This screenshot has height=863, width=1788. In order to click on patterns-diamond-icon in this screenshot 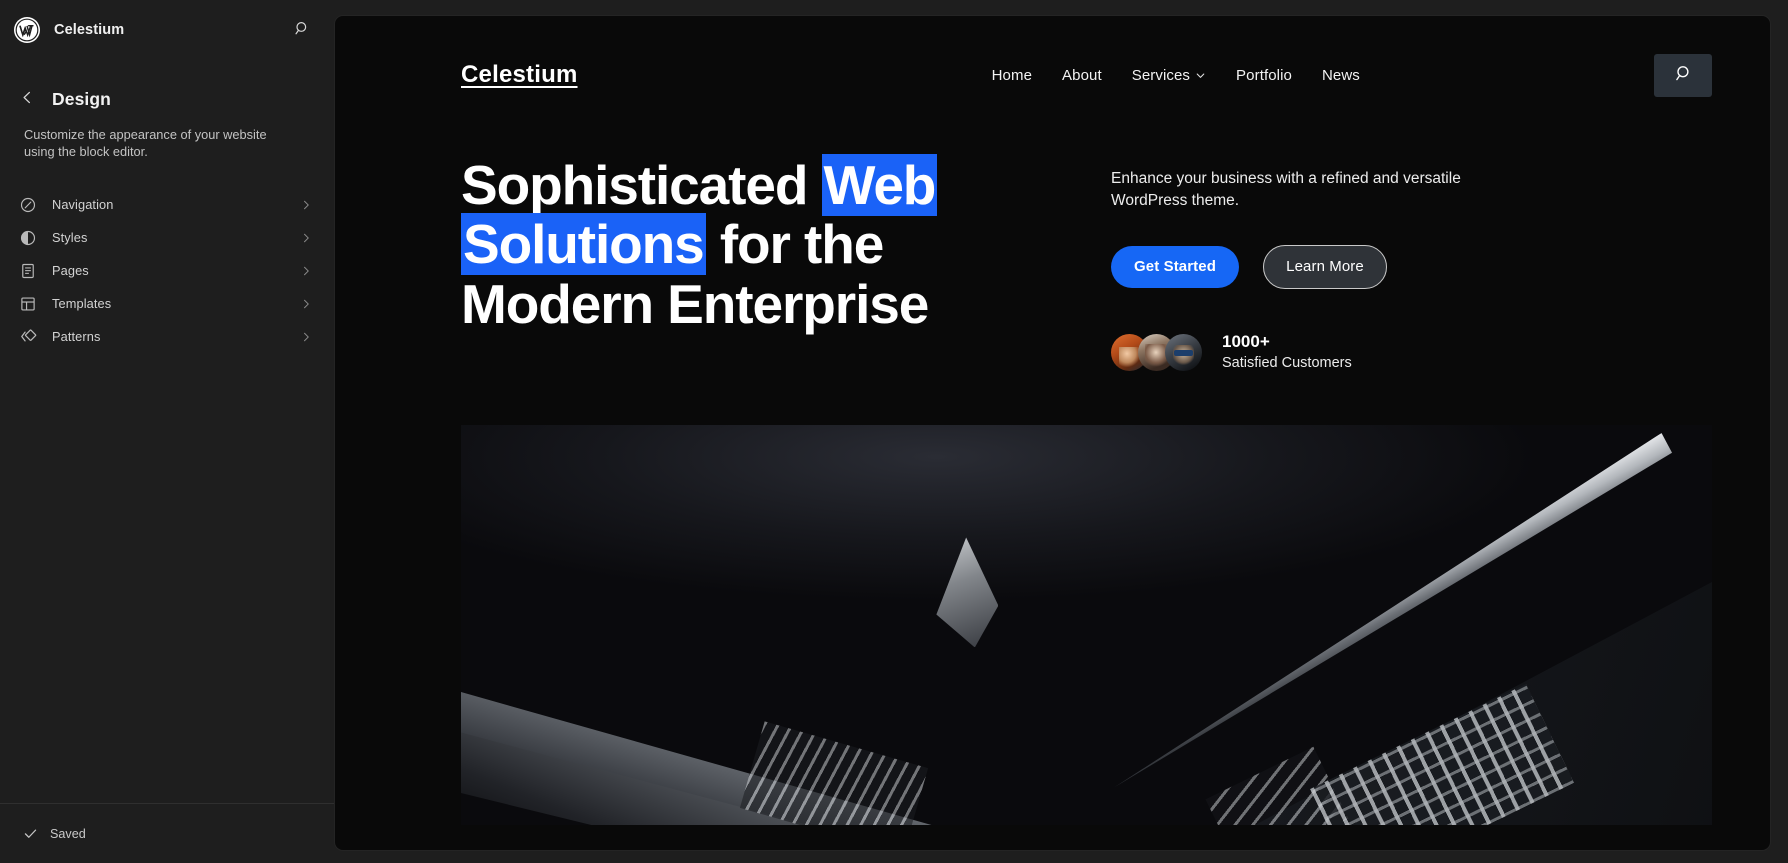, I will do `click(28, 337)`.